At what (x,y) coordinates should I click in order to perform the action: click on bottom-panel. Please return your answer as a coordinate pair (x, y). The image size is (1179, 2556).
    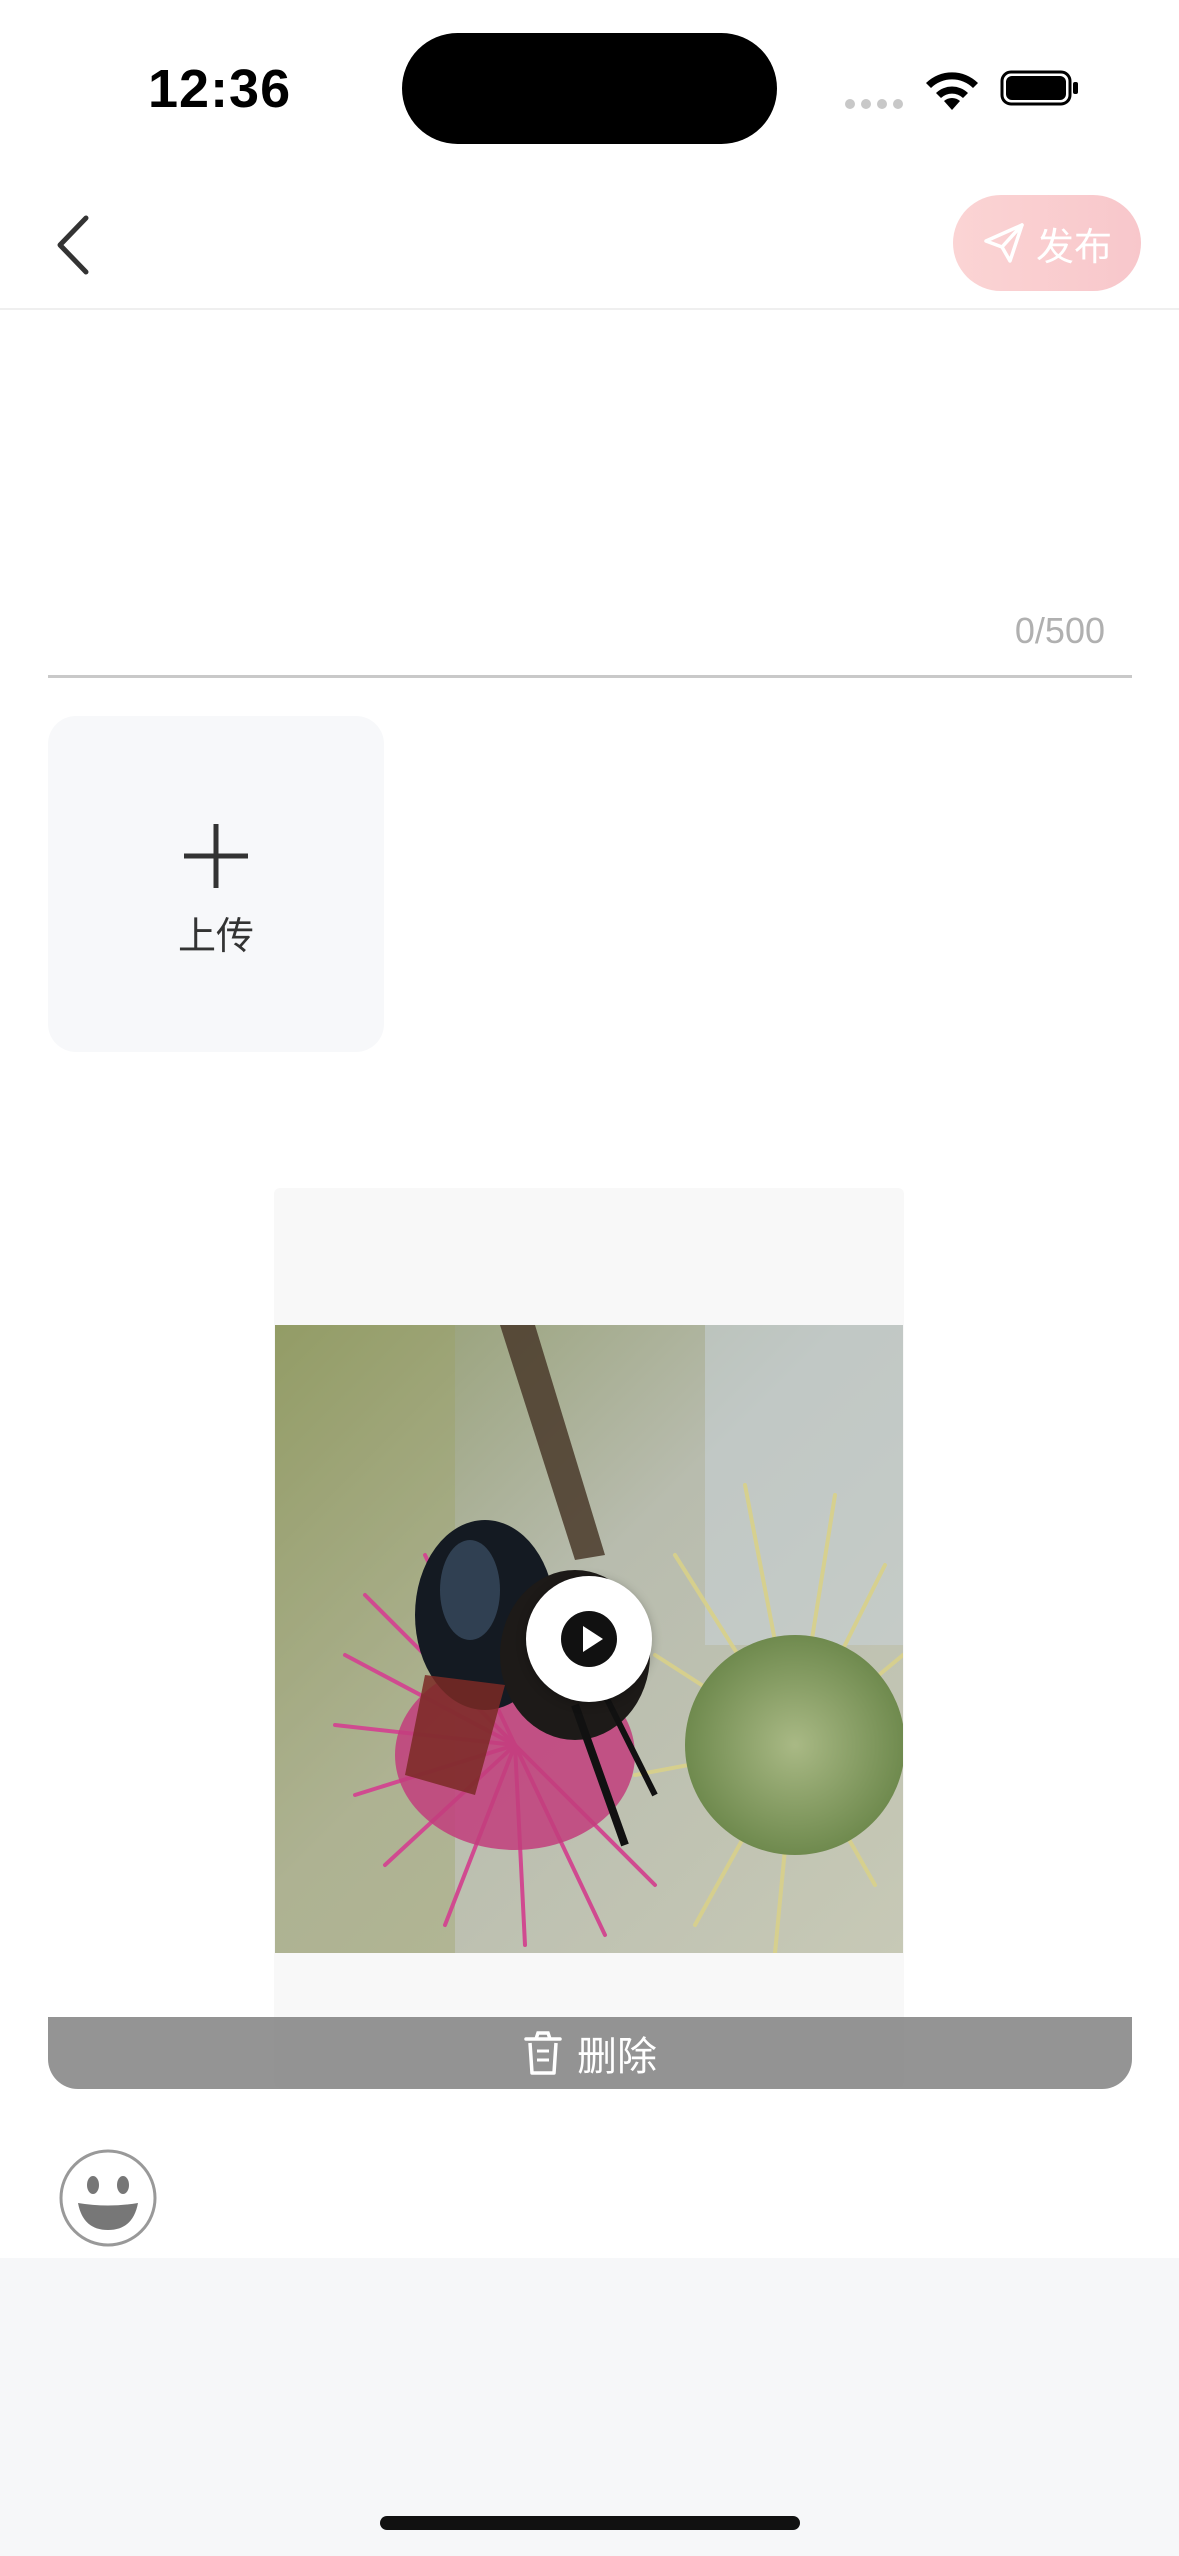
    Looking at the image, I should click on (589, 2407).